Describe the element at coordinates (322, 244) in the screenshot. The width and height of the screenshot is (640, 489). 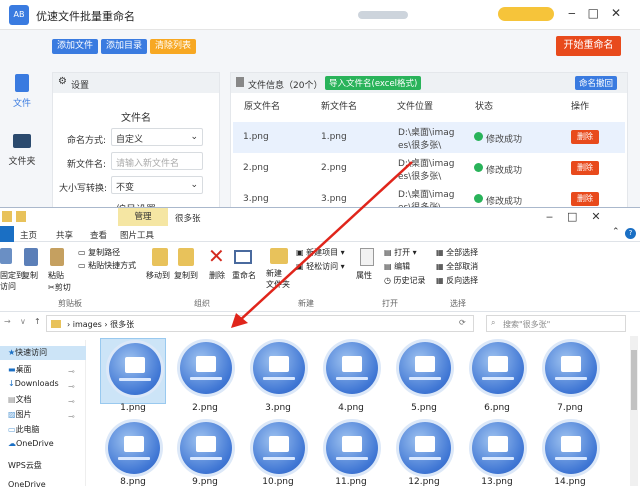
I see `annotation-arrow` at that location.